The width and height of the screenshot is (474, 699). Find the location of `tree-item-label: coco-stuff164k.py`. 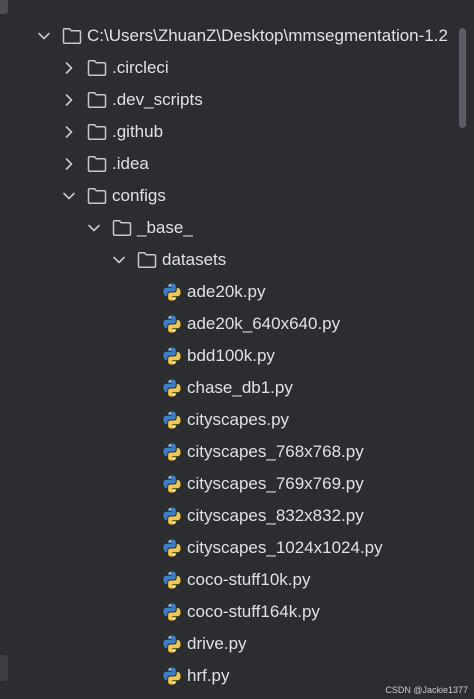

tree-item-label: coco-stuff164k.py is located at coordinates (253, 611).